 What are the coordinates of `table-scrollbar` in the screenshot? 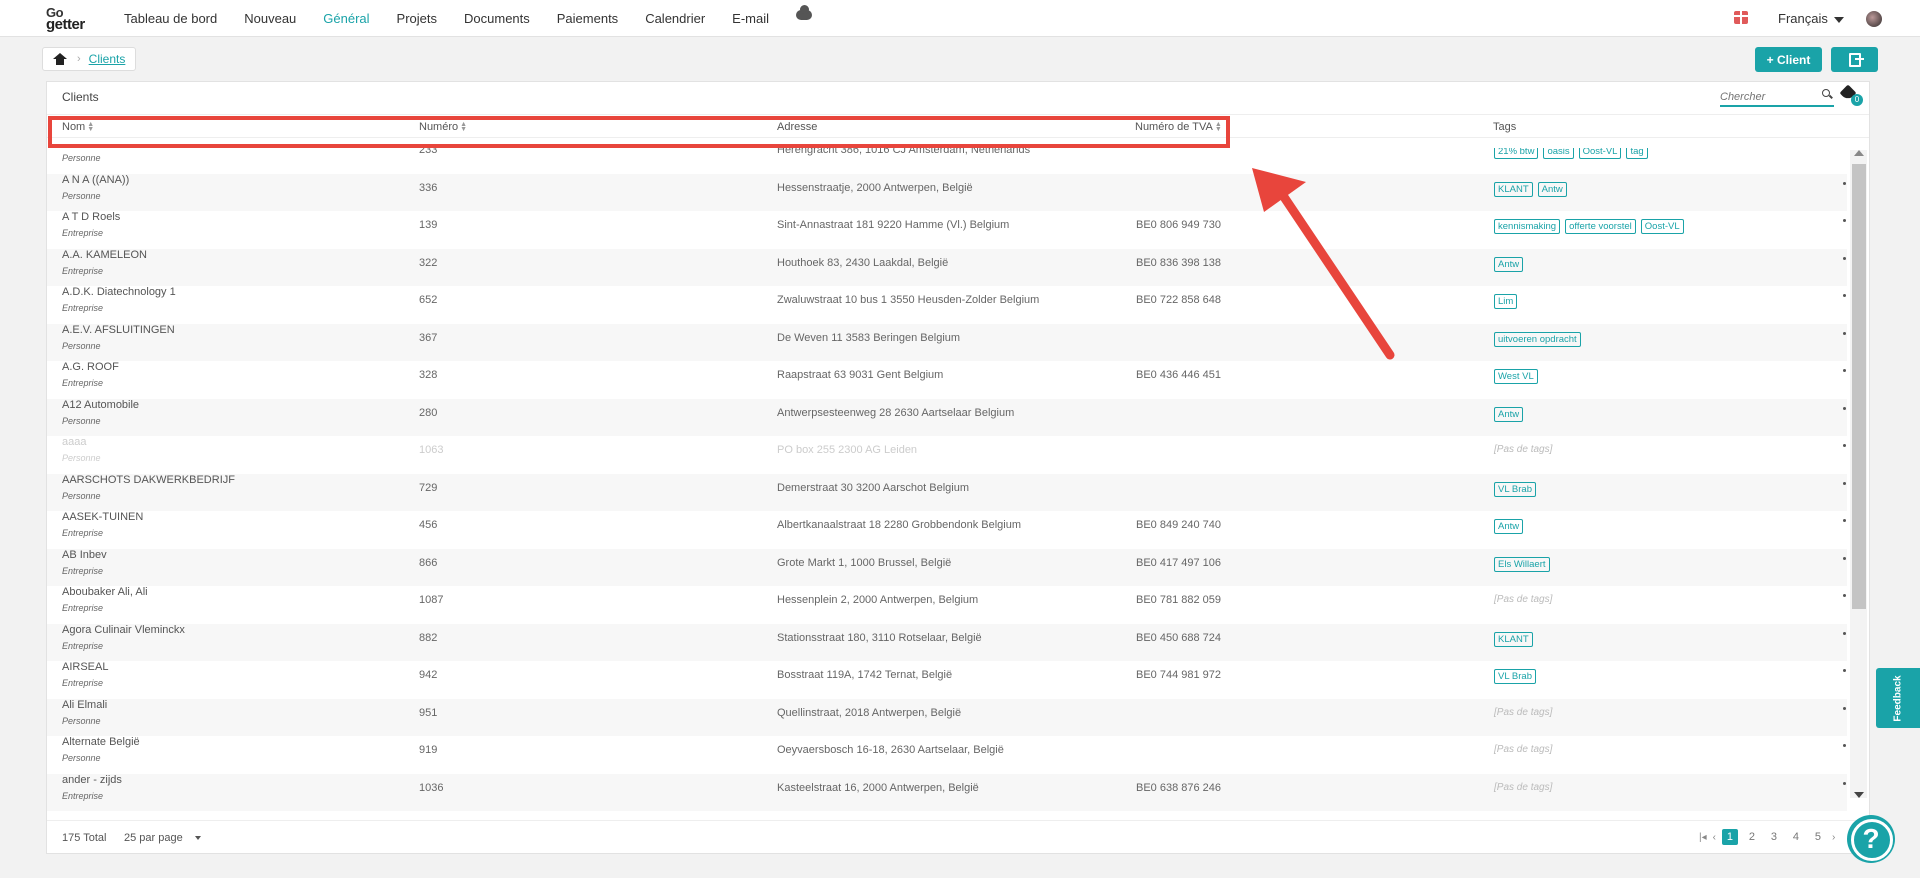 It's located at (1858, 474).